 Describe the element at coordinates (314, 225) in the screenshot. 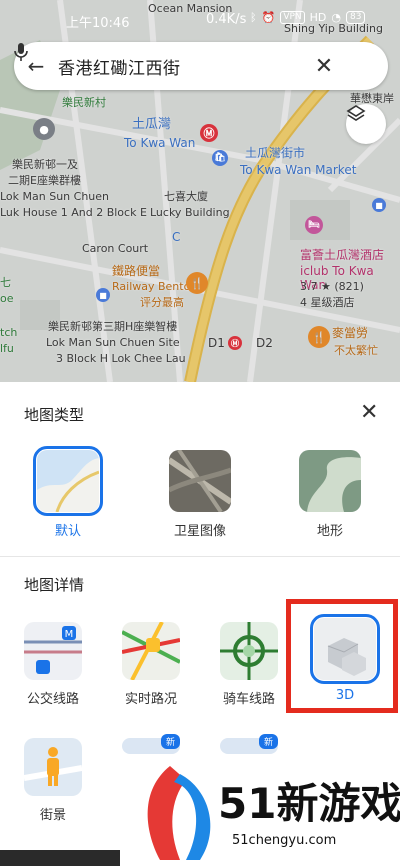

I see `hotel-pin-icon: 🛏` at that location.